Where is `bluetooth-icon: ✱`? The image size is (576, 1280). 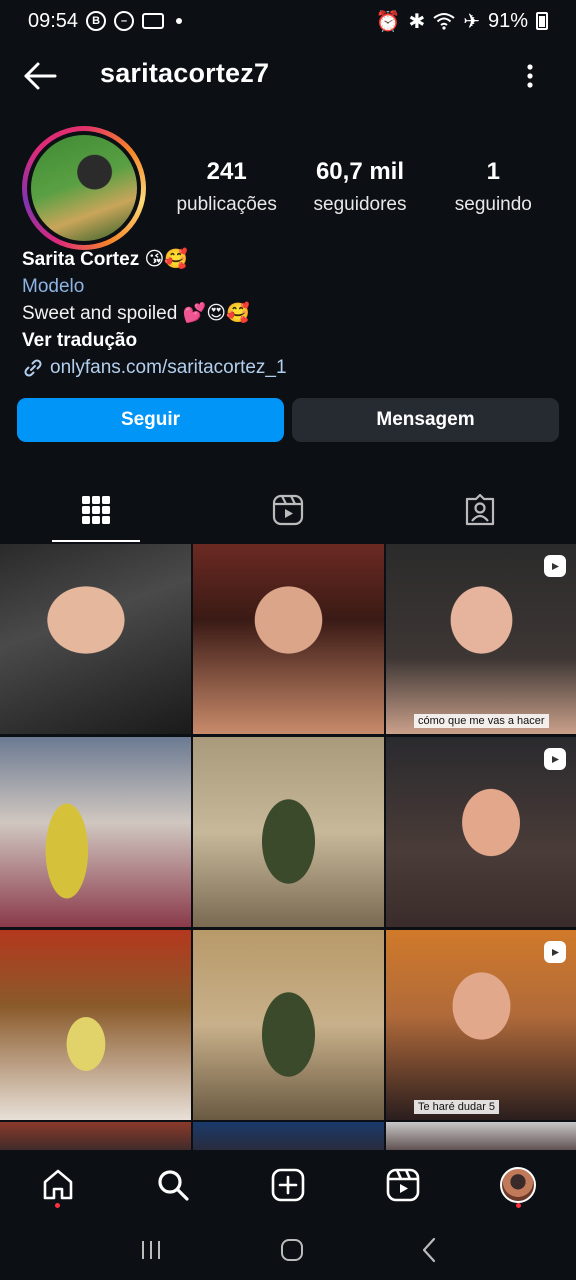
bluetooth-icon: ✱ is located at coordinates (417, 21).